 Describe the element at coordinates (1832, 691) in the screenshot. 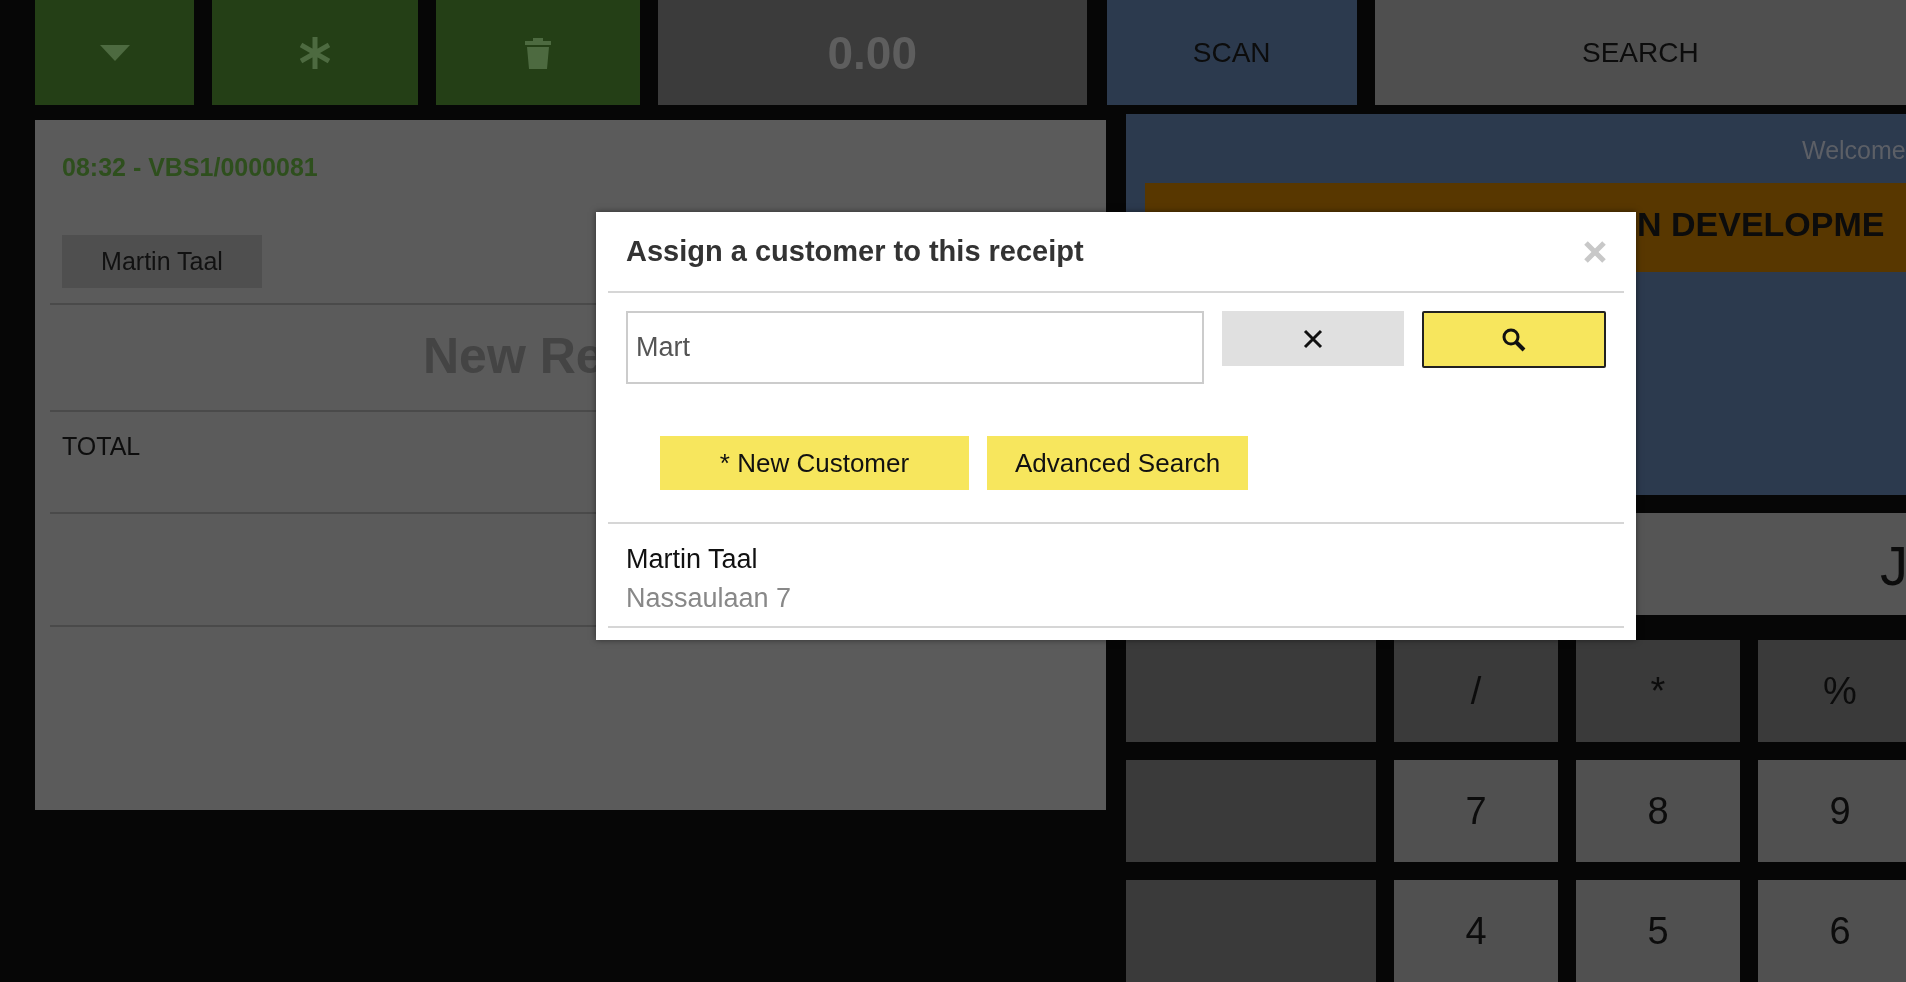

I see `operator-key: %` at that location.